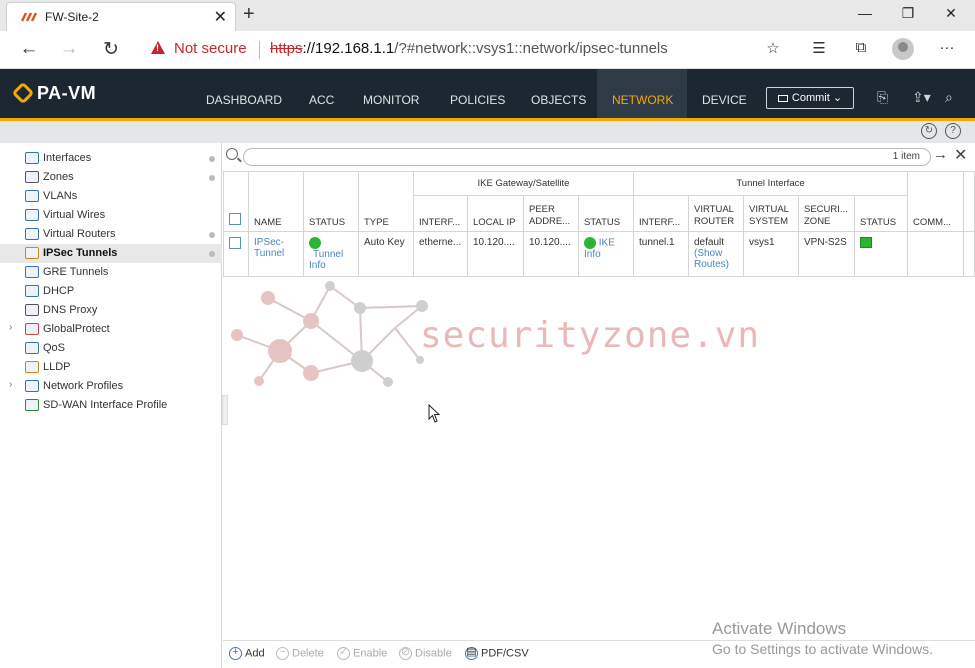 The height and width of the screenshot is (668, 975). What do you see at coordinates (960, 155) in the screenshot?
I see `clear-filter-icon: ✕` at bounding box center [960, 155].